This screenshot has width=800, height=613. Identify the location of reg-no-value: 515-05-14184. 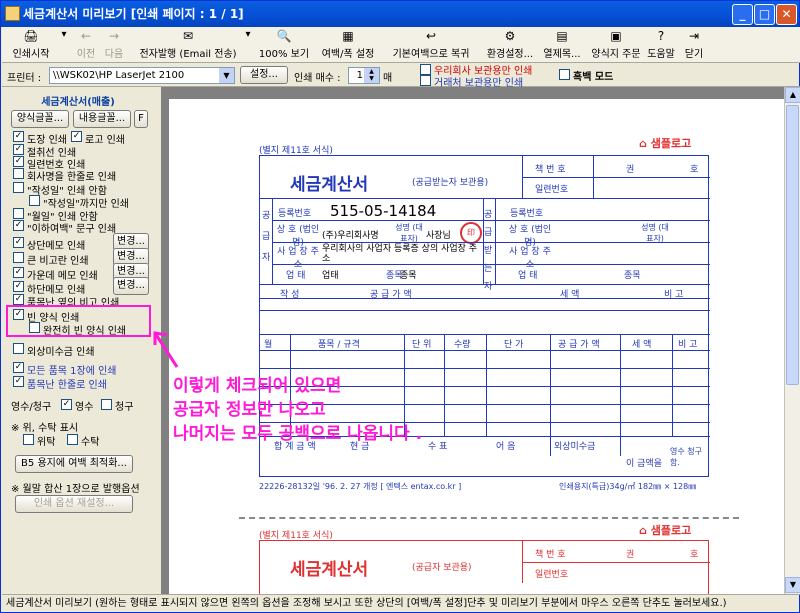
(383, 211).